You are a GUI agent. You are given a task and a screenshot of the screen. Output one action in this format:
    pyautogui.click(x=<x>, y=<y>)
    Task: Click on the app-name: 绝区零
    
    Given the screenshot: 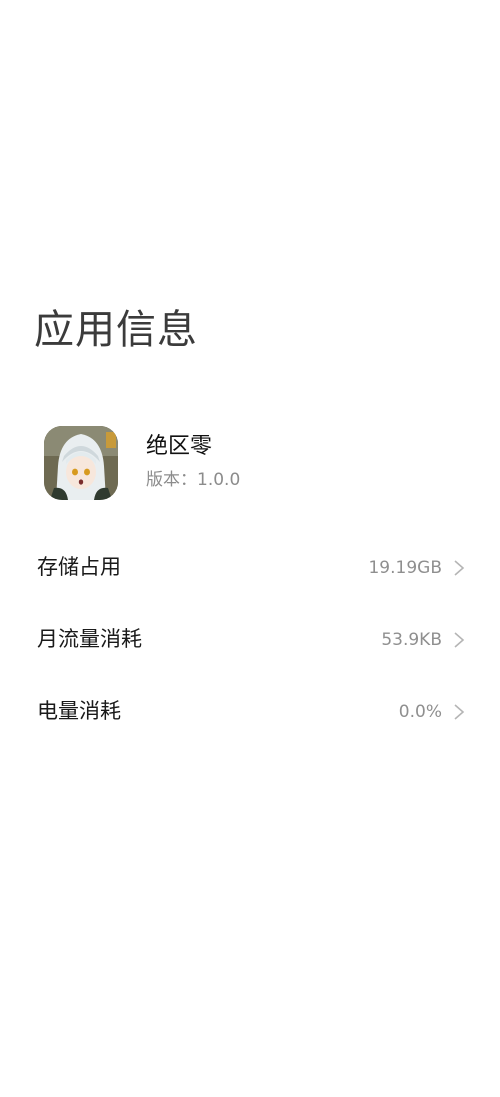 What is the action you would take?
    pyautogui.click(x=179, y=446)
    